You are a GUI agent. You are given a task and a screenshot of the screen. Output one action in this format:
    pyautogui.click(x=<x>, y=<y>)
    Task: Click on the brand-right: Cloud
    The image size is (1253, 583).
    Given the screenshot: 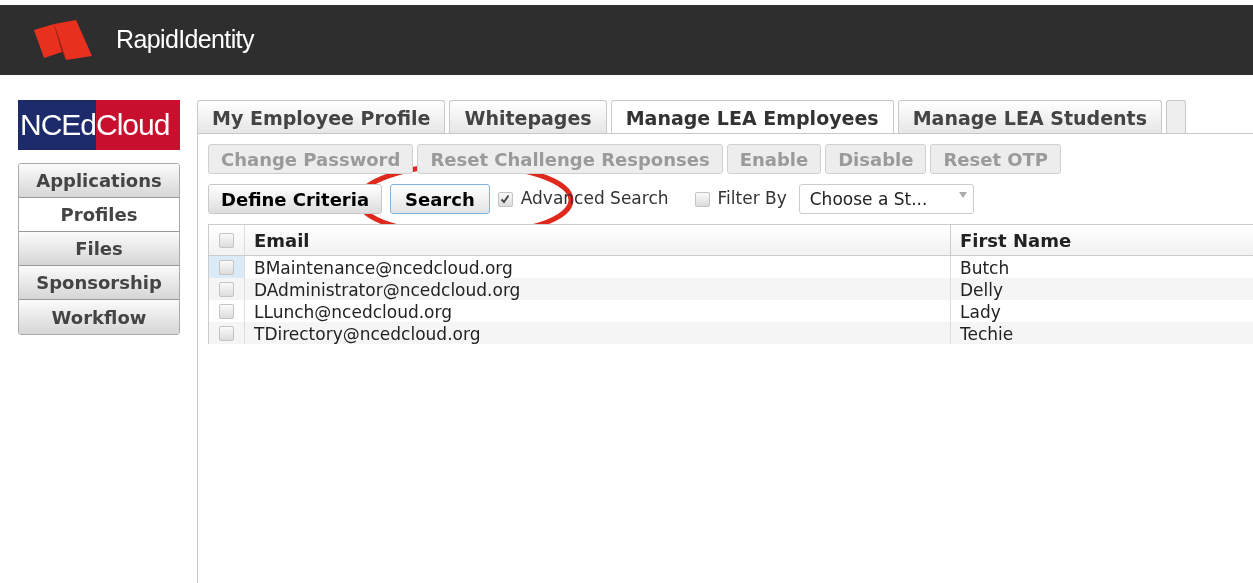 What is the action you would take?
    pyautogui.click(x=138, y=125)
    